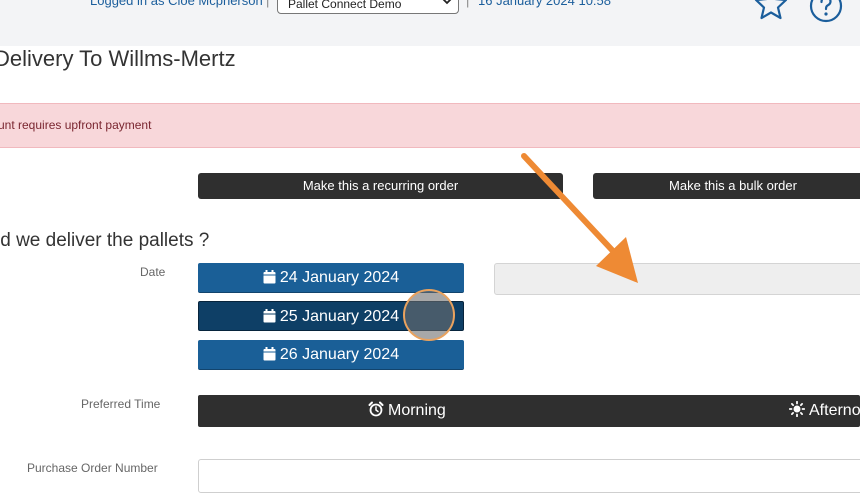 The image size is (860, 493). What do you see at coordinates (544, 4) in the screenshot?
I see `header-datetime: 16 January 2024 10:58` at bounding box center [544, 4].